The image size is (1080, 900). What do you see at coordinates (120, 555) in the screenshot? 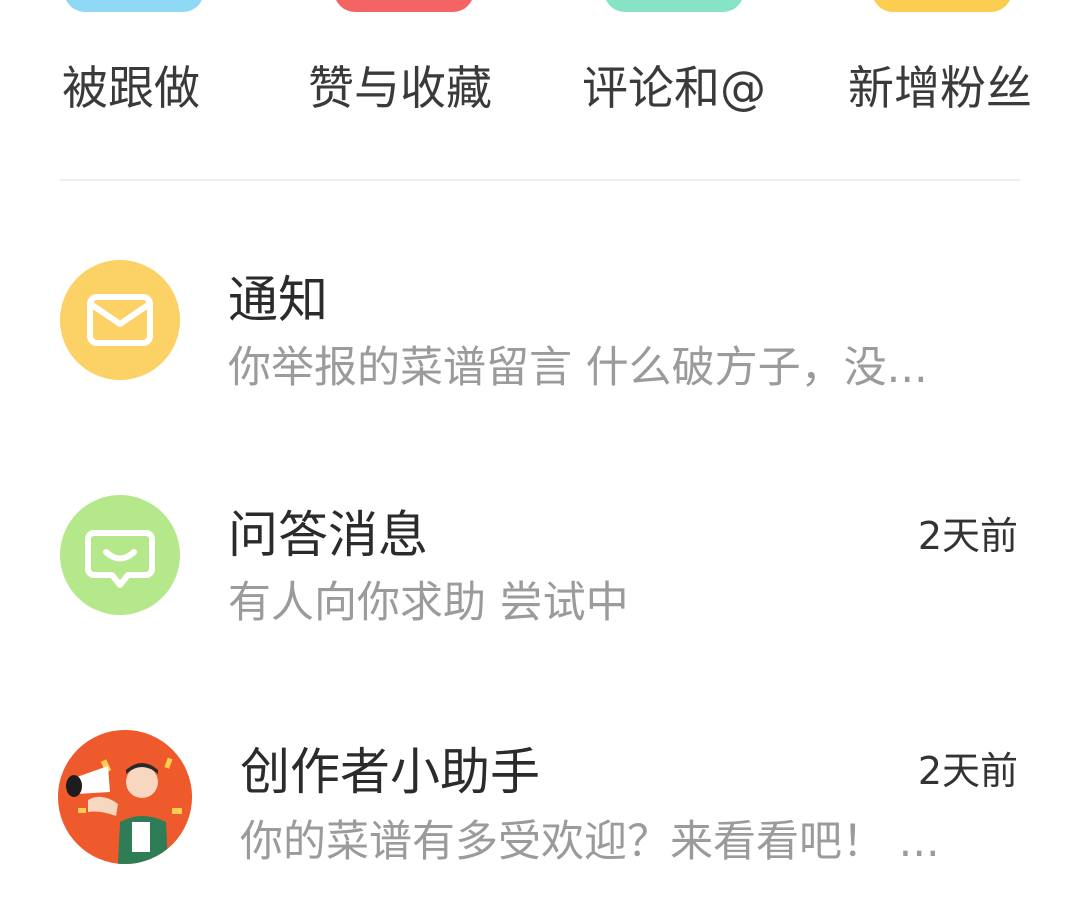
I see `chat-bubble-icon` at bounding box center [120, 555].